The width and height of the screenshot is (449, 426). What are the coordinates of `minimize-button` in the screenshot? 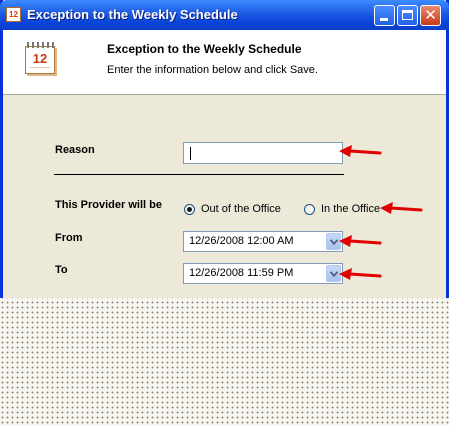 It's located at (384, 15).